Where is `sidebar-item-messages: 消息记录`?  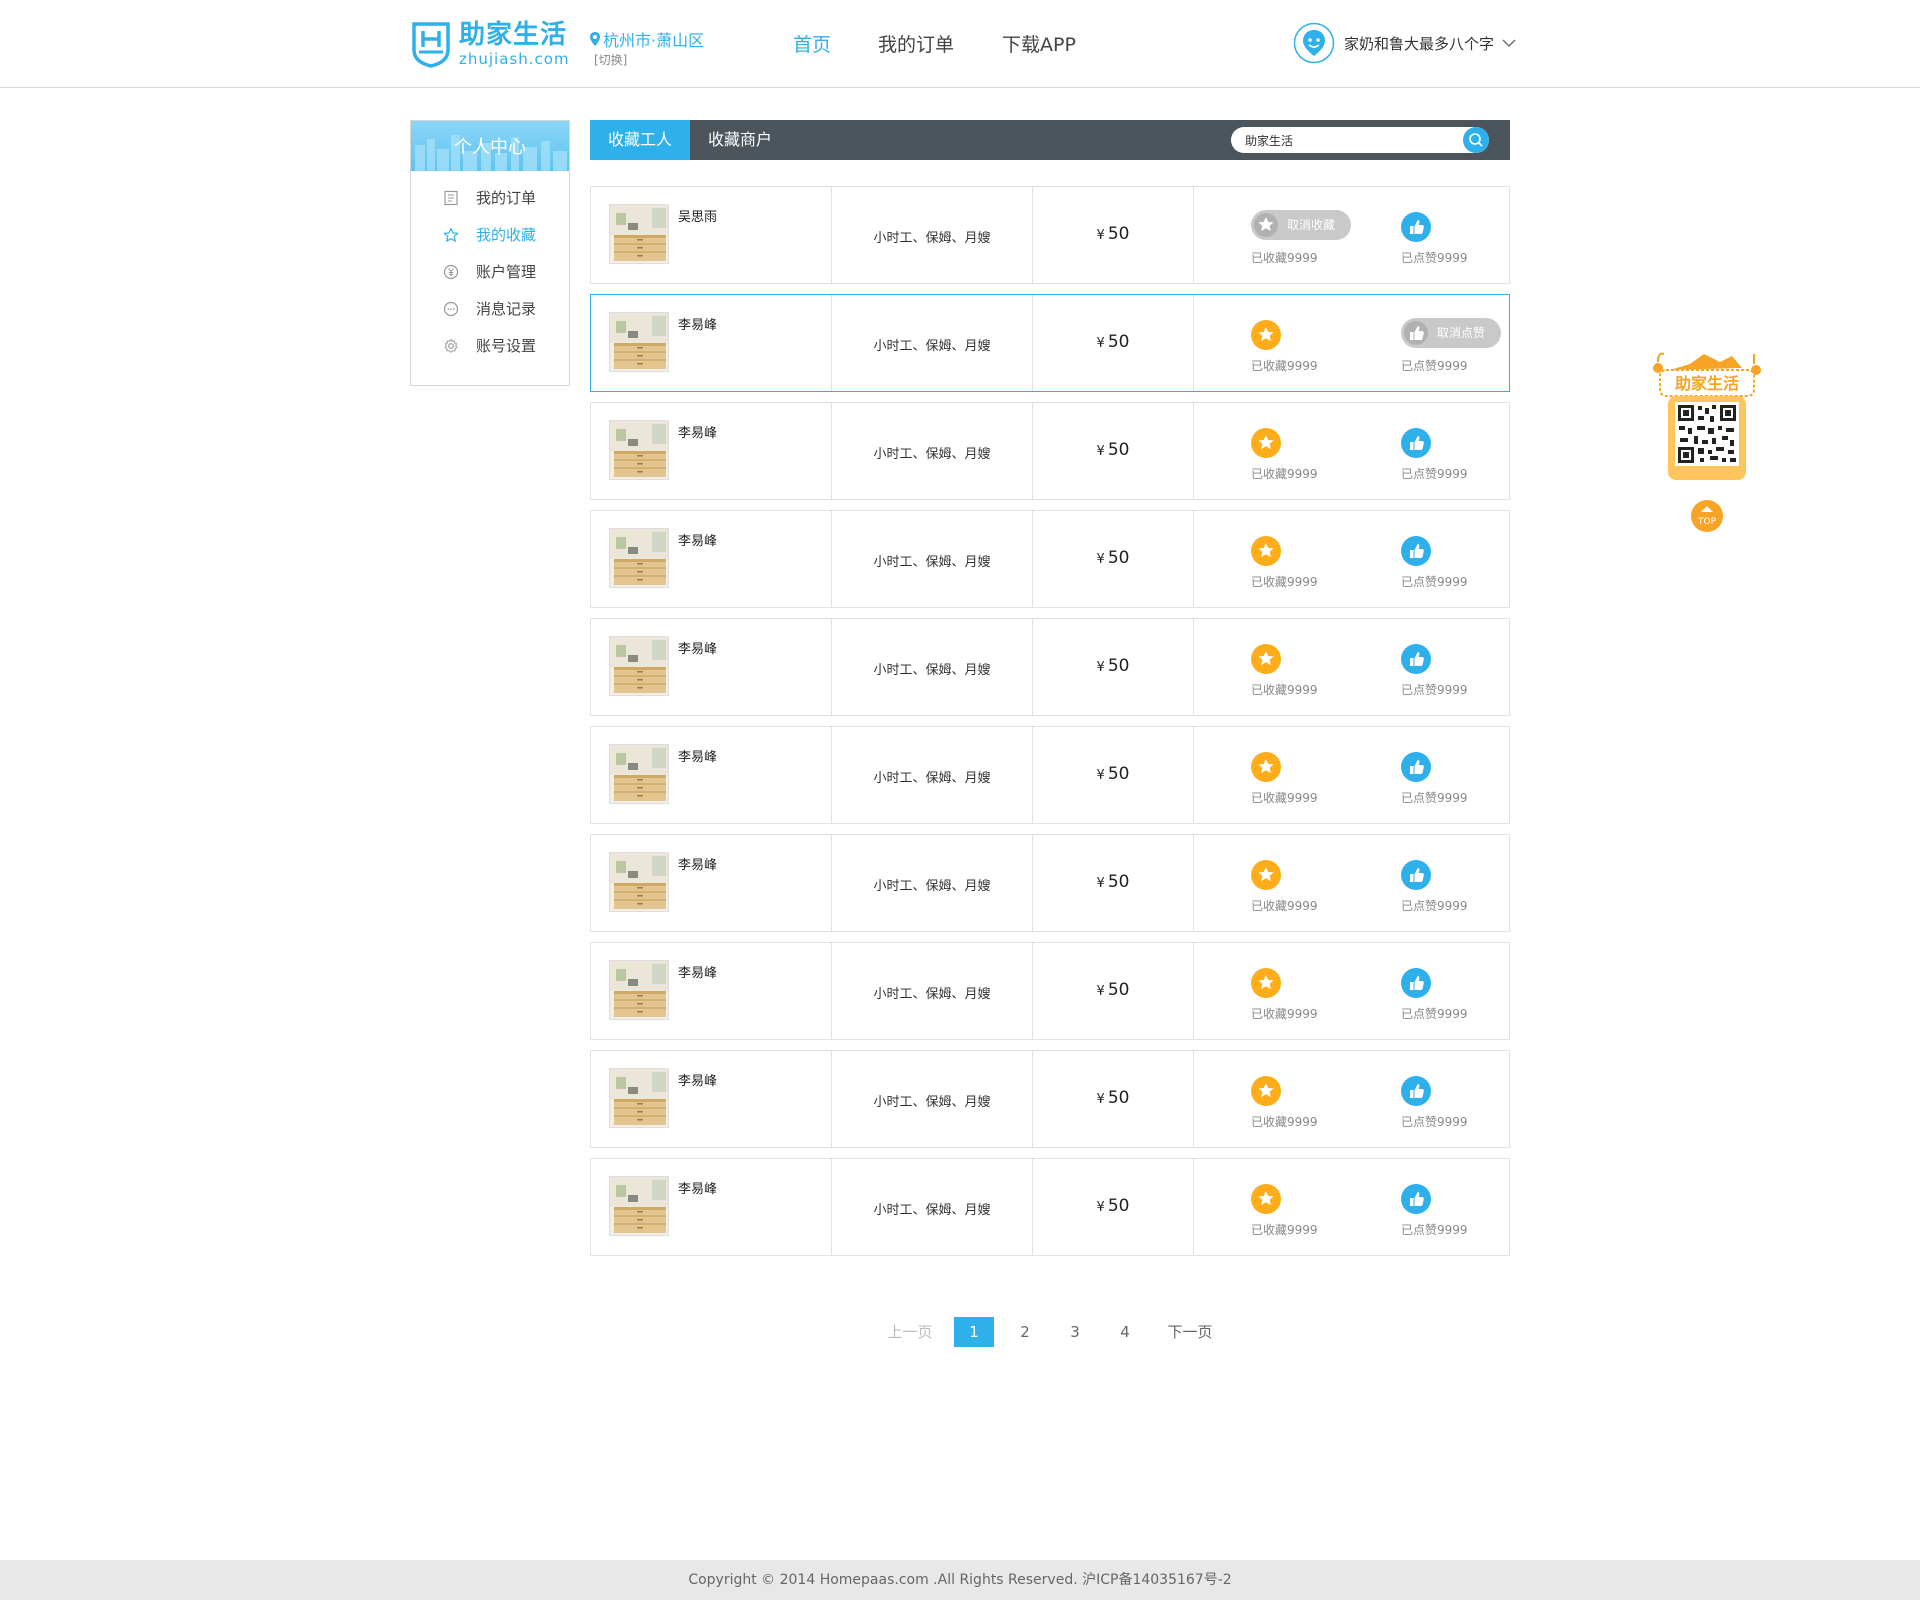 sidebar-item-messages: 消息记录 is located at coordinates (489, 308).